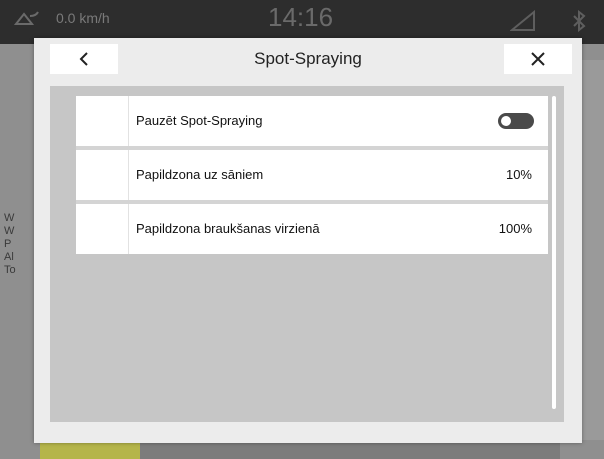 The height and width of the screenshot is (459, 604). Describe the element at coordinates (301, 17) in the screenshot. I see `clock: 14:16` at that location.